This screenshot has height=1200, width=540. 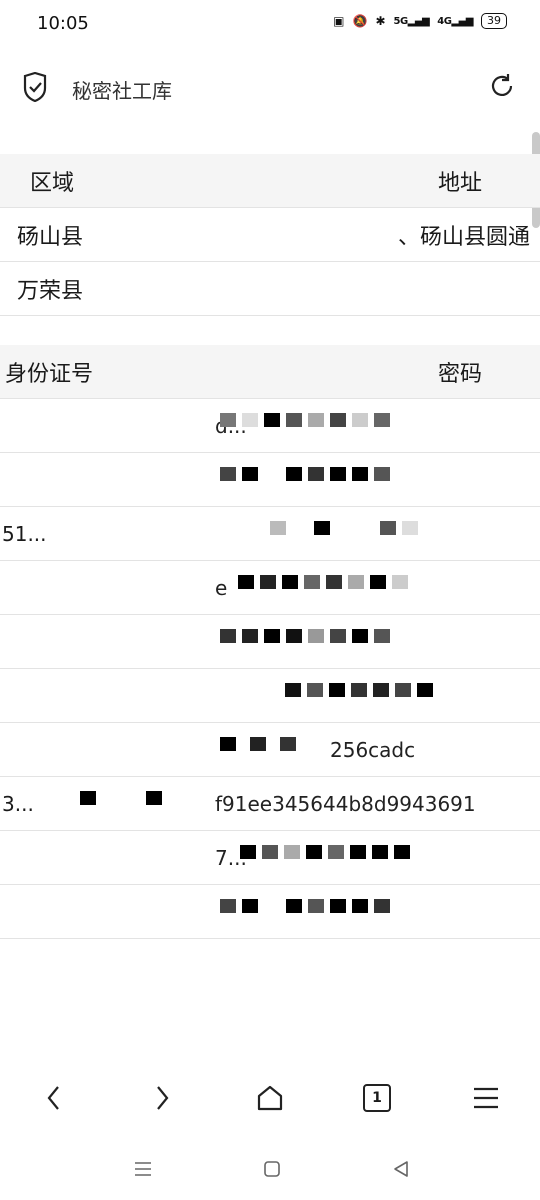 I want to click on tab-count: 1, so click(x=377, y=1098).